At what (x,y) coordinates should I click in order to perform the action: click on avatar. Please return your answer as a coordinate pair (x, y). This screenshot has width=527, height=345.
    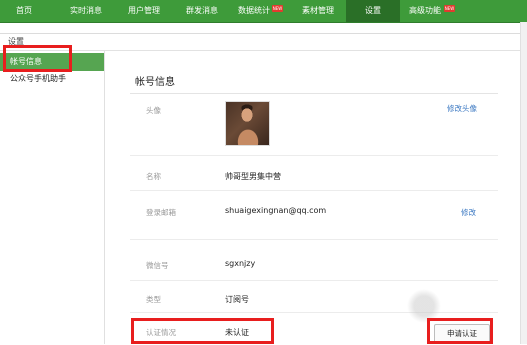
    Looking at the image, I should click on (247, 123).